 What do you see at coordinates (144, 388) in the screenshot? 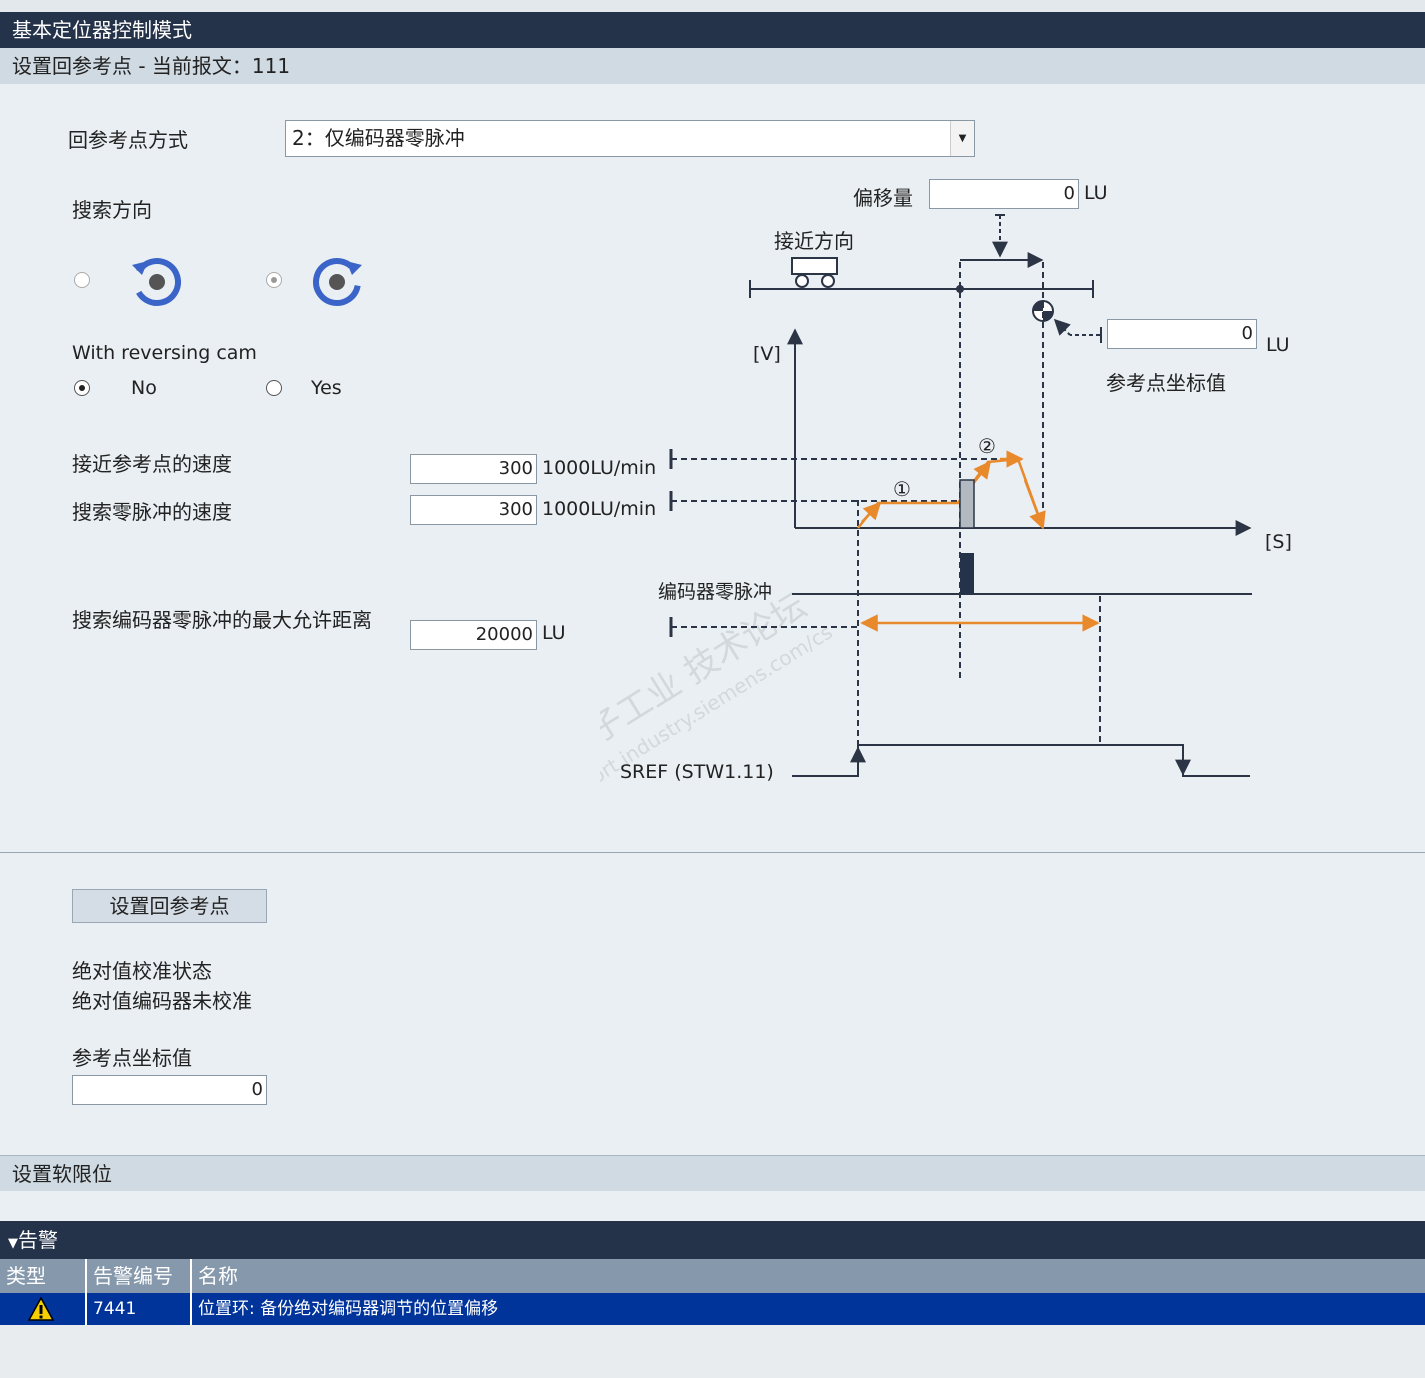
I see `reversing-cam-no-label: No` at bounding box center [144, 388].